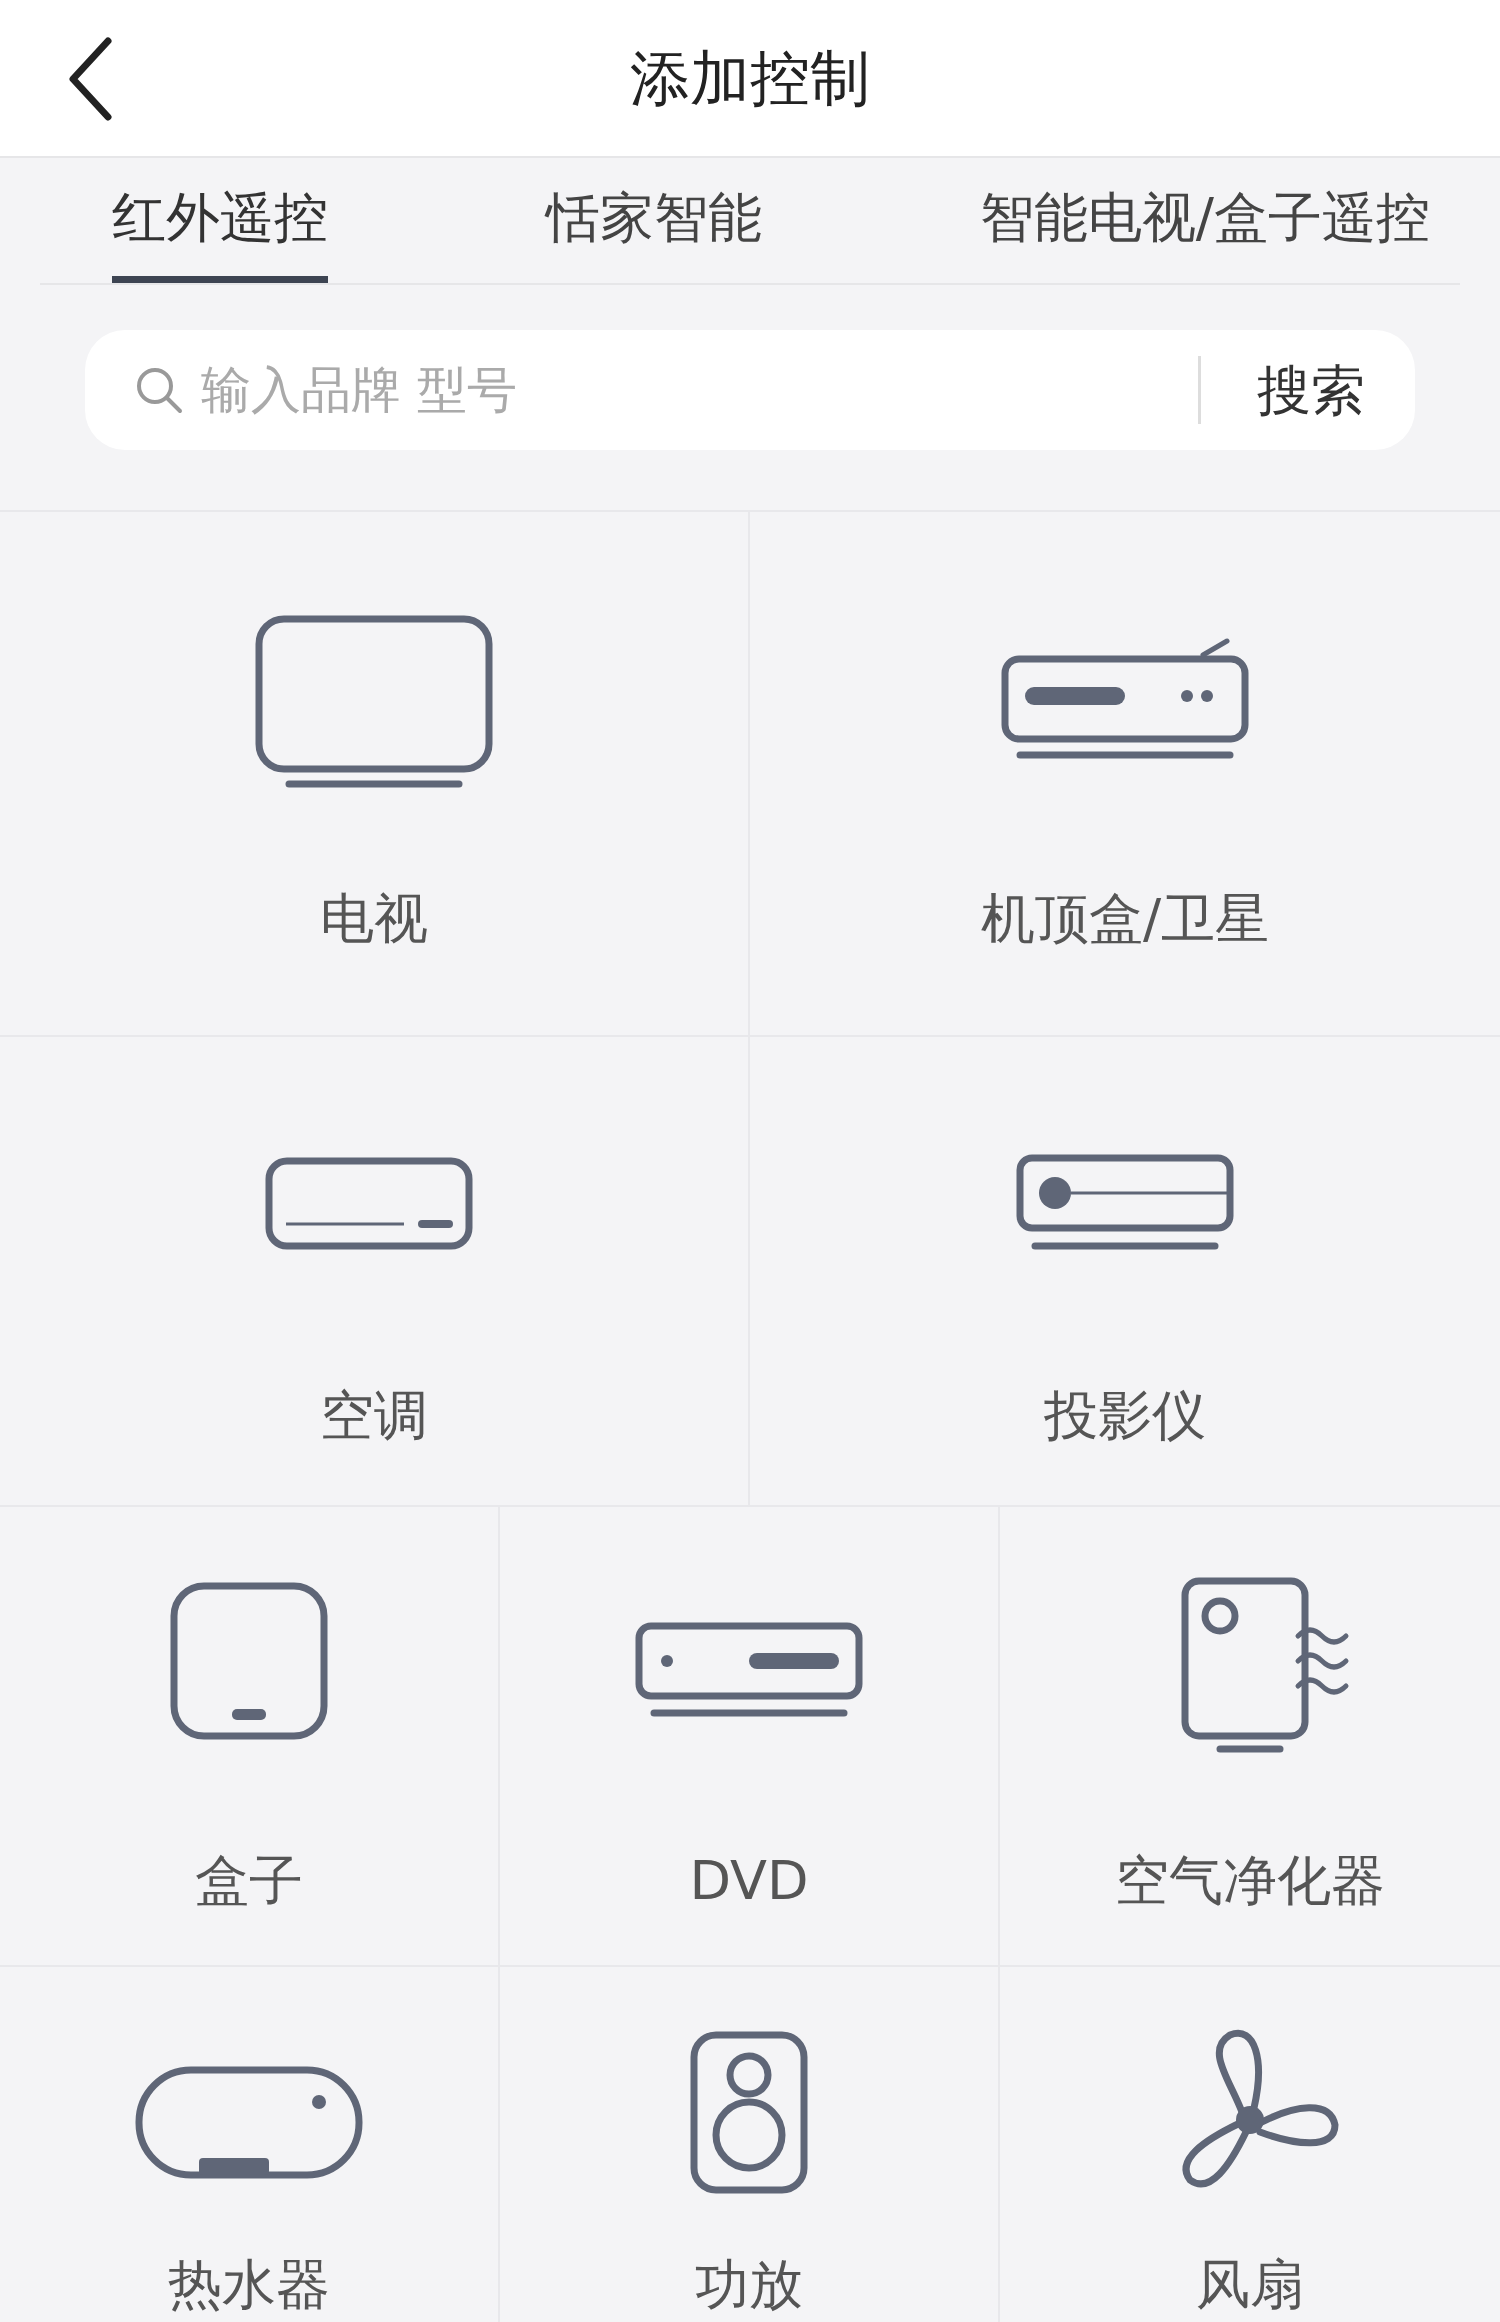 The height and width of the screenshot is (2322, 1500). Describe the element at coordinates (1250, 1736) in the screenshot. I see `device-tile: 空气净化器` at that location.